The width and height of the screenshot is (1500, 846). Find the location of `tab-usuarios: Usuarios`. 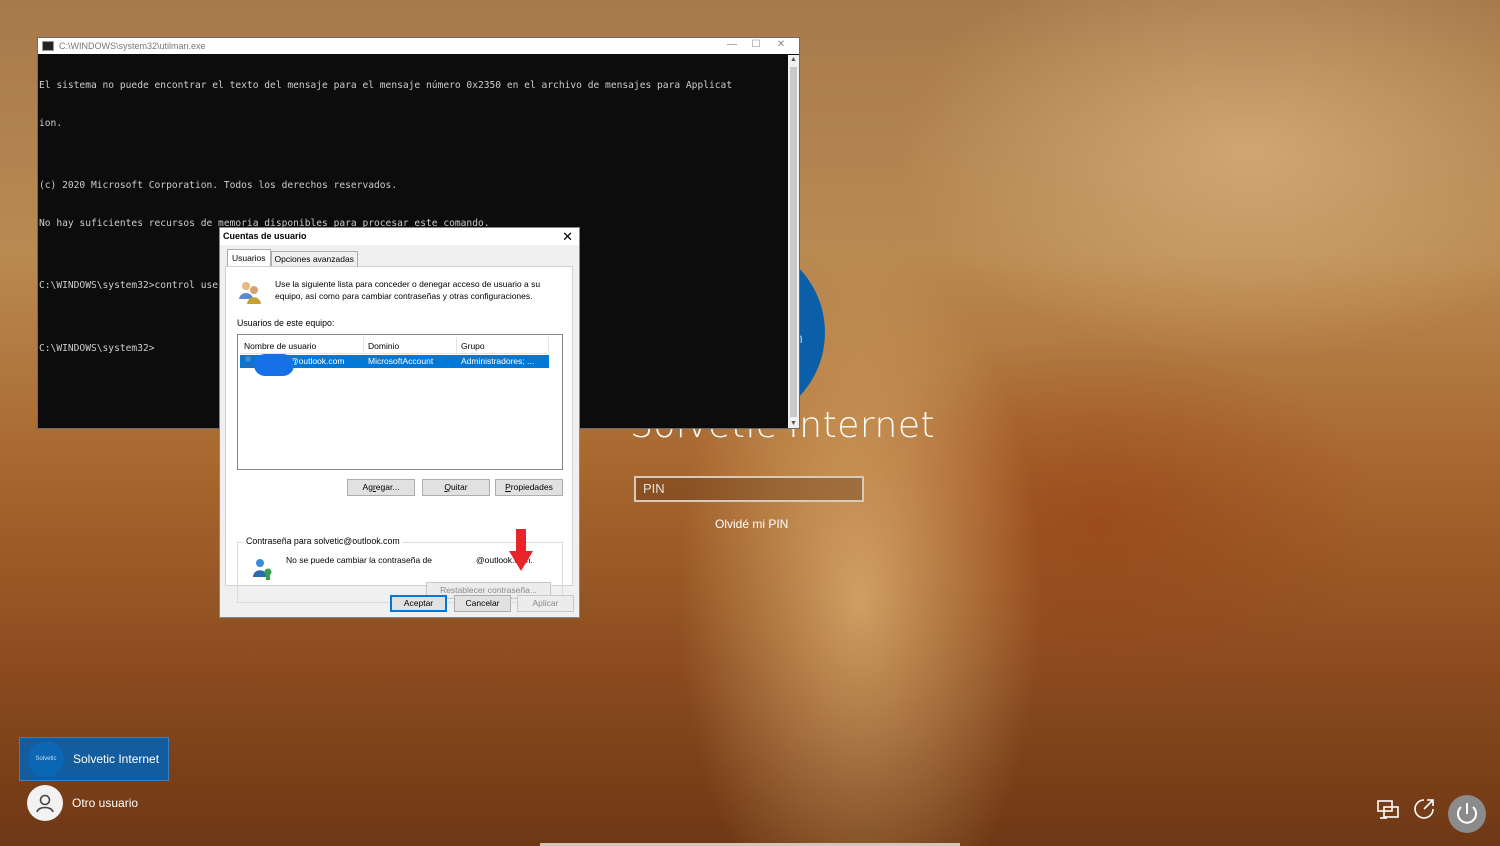

tab-usuarios: Usuarios is located at coordinates (249, 257).